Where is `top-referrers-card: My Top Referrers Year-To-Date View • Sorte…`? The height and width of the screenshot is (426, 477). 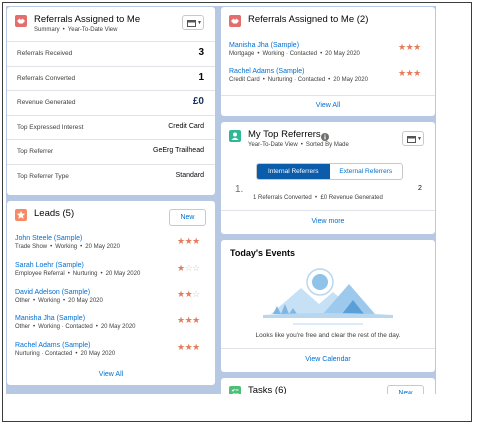
top-referrers-card: My Top Referrers Year-To-Date View • Sorte… is located at coordinates (328, 178).